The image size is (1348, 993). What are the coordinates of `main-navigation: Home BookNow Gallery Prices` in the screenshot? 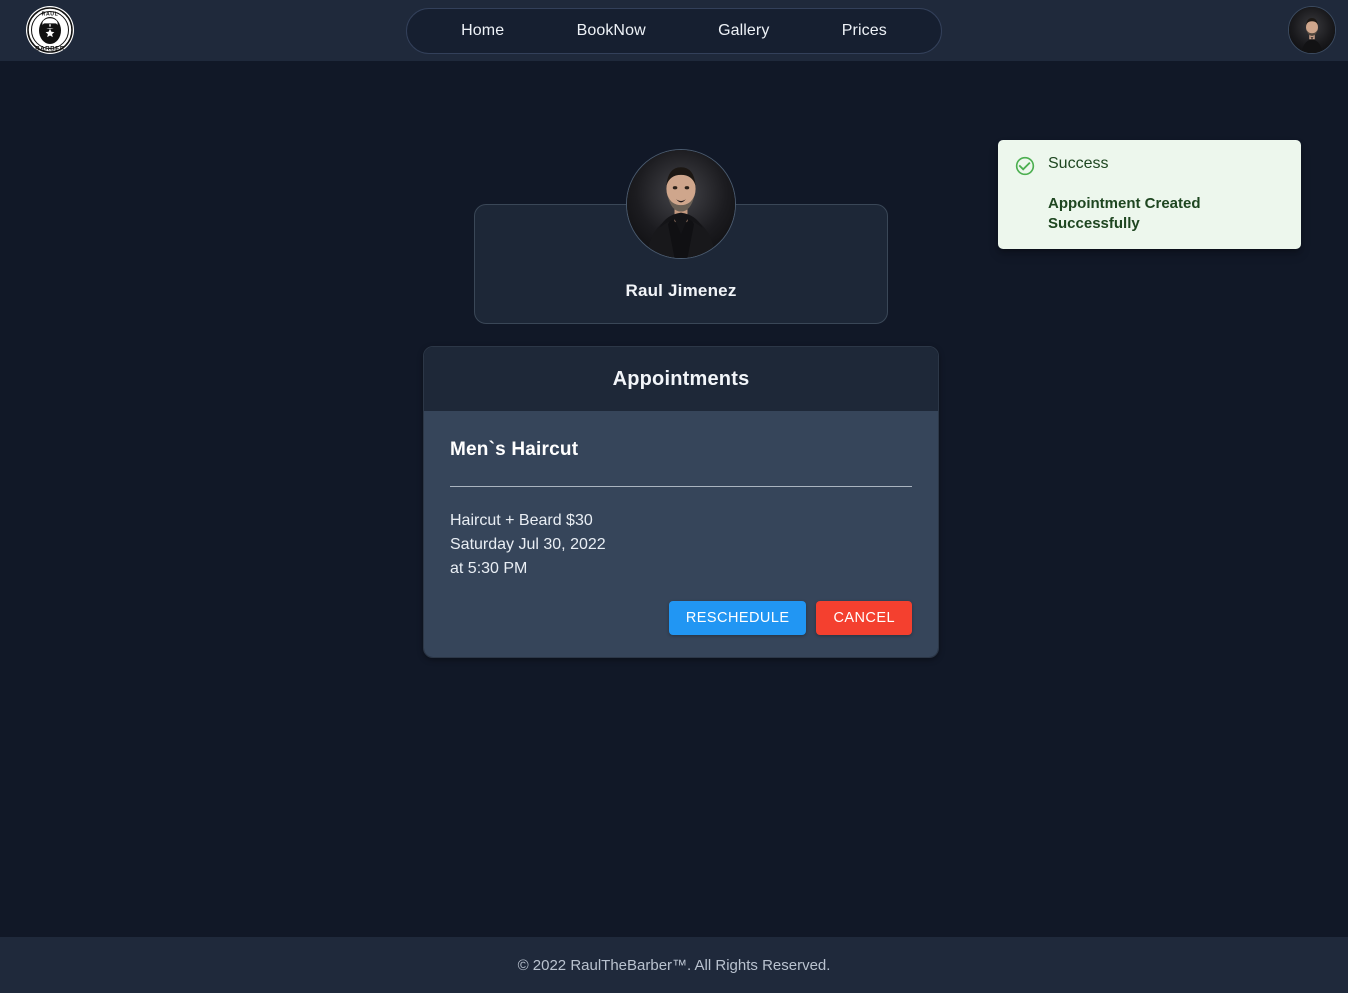 It's located at (674, 30).